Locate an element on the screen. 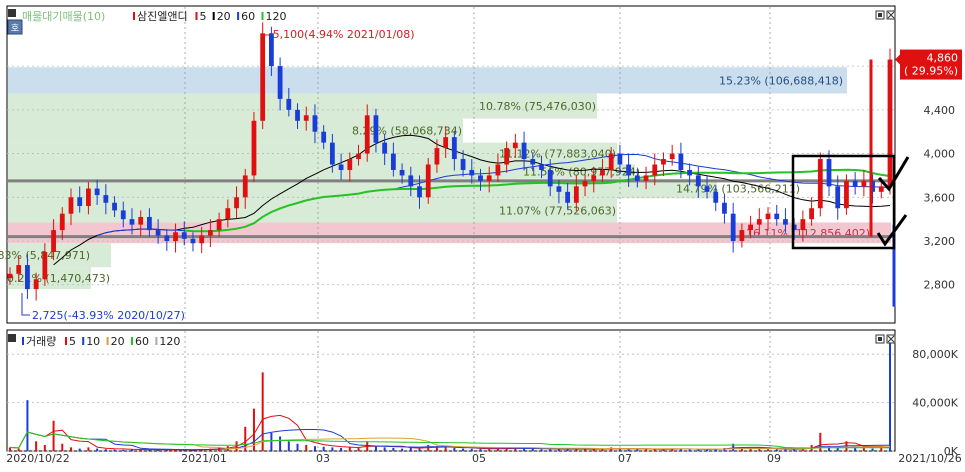 The image size is (965, 472). volume-legend-label: 거래량 is located at coordinates (41, 341).